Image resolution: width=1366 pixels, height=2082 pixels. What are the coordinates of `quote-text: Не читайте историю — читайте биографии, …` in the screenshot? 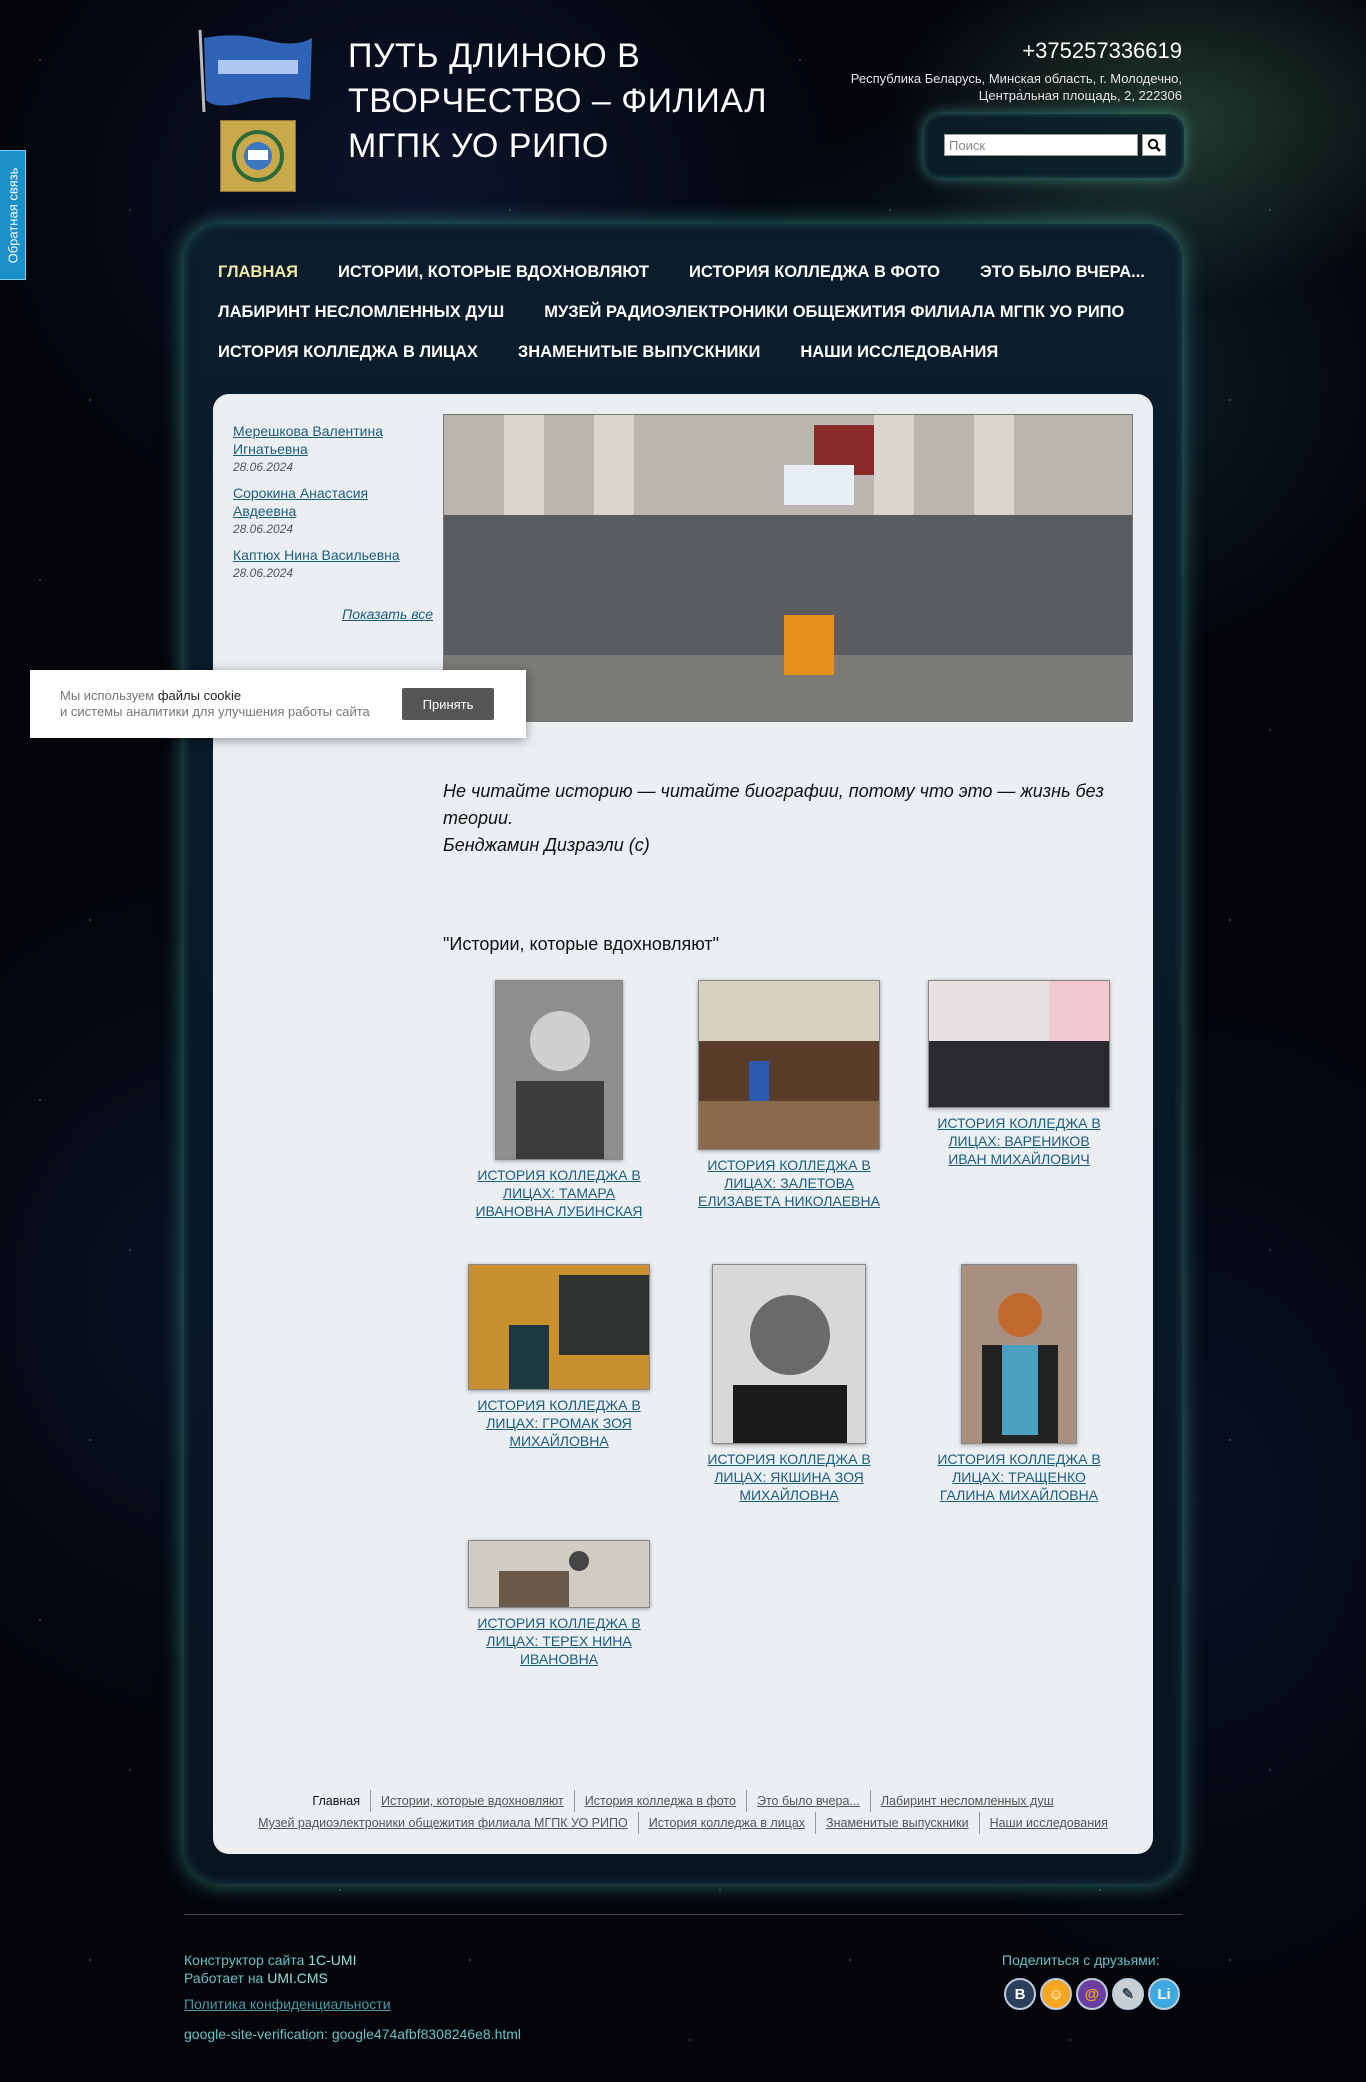 It's located at (773, 804).